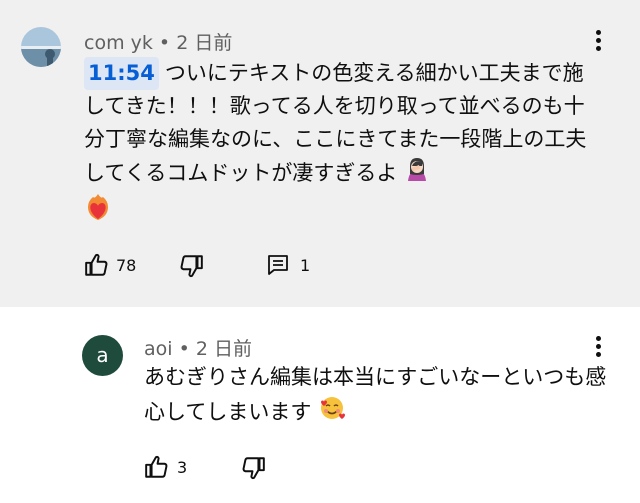 Image resolution: width=640 pixels, height=503 pixels. I want to click on reply-count: 1, so click(305, 265).